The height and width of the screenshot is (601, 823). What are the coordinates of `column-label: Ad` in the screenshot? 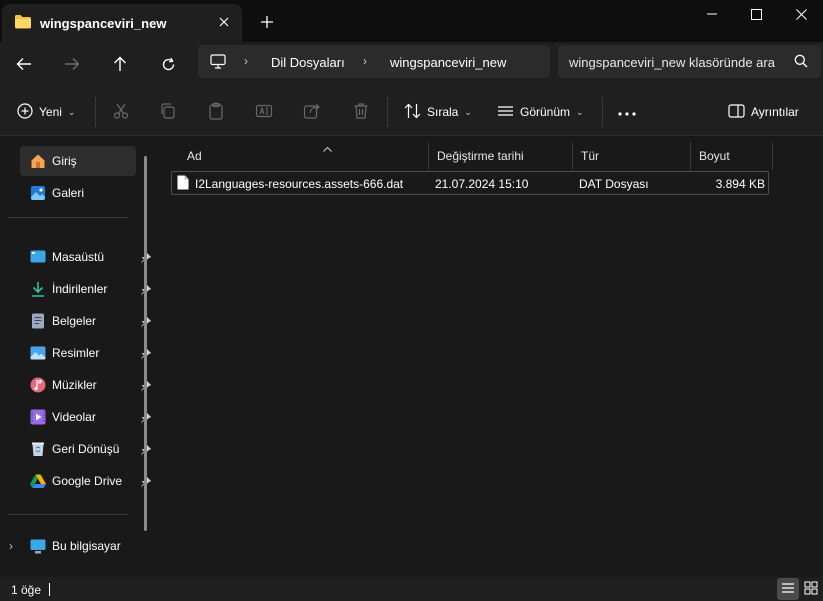 It's located at (194, 156).